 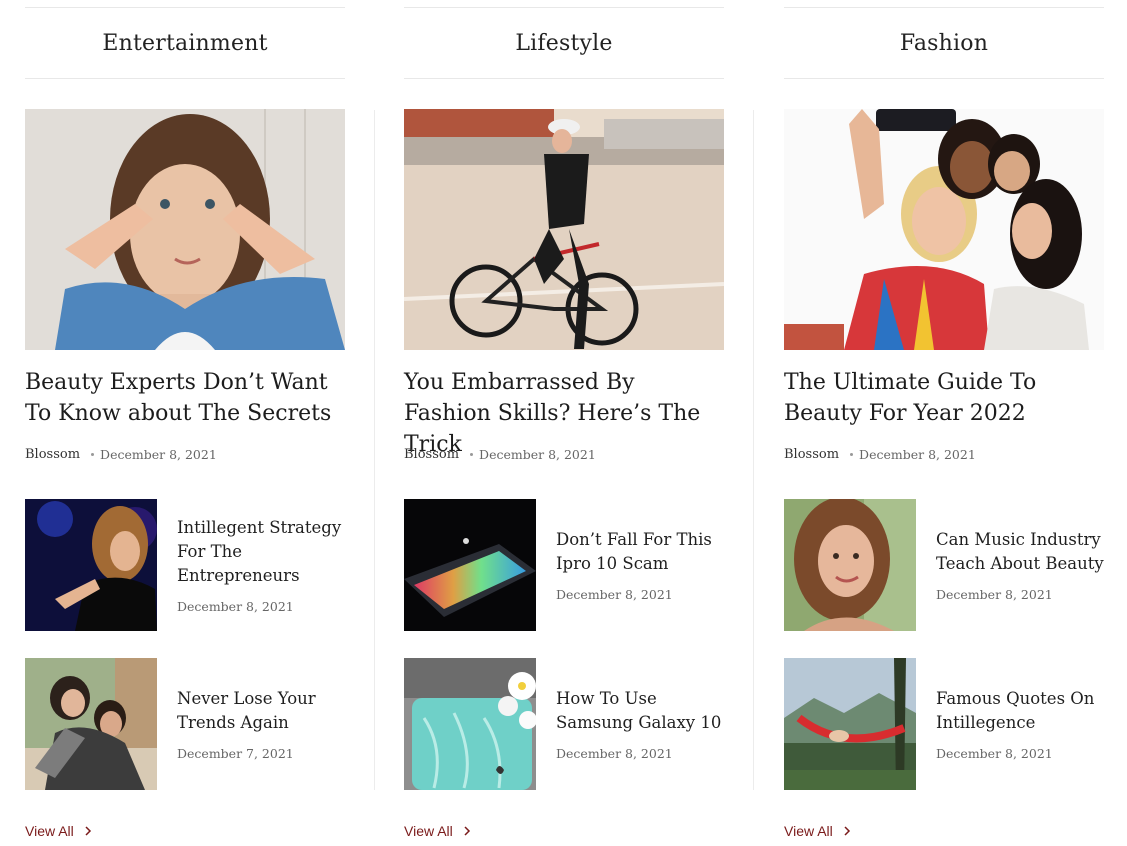 I want to click on post-title: Famous Quotes On Intillegence, so click(x=1021, y=711).